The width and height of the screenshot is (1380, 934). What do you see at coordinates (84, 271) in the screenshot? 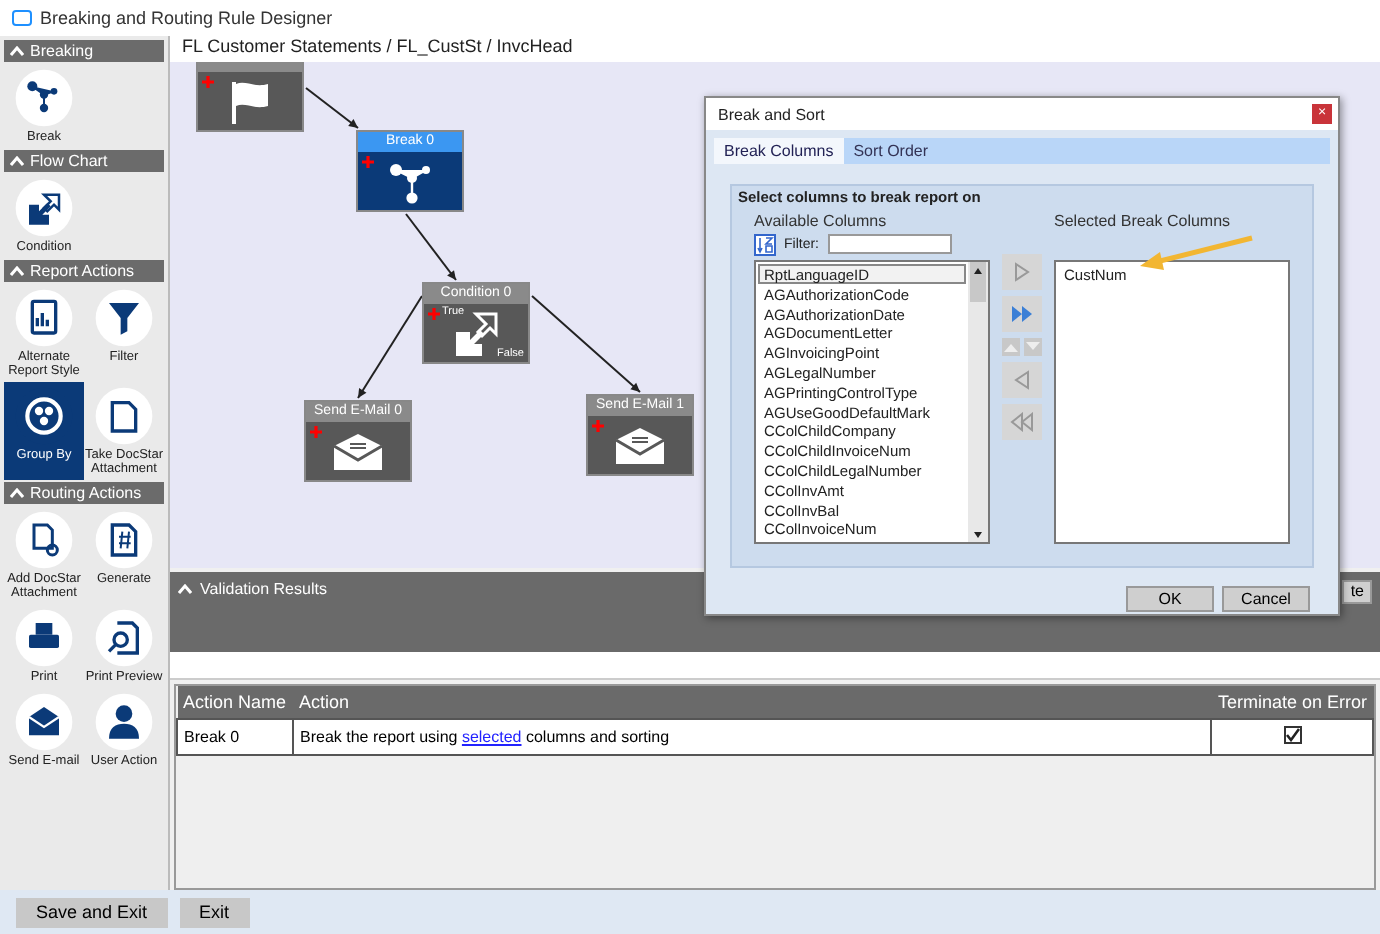
I see `section-header: Report Actions` at bounding box center [84, 271].